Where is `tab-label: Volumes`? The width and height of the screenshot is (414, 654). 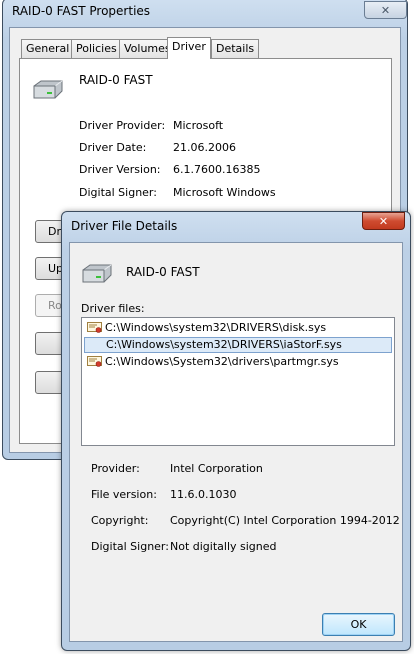 tab-label: Volumes is located at coordinates (147, 48).